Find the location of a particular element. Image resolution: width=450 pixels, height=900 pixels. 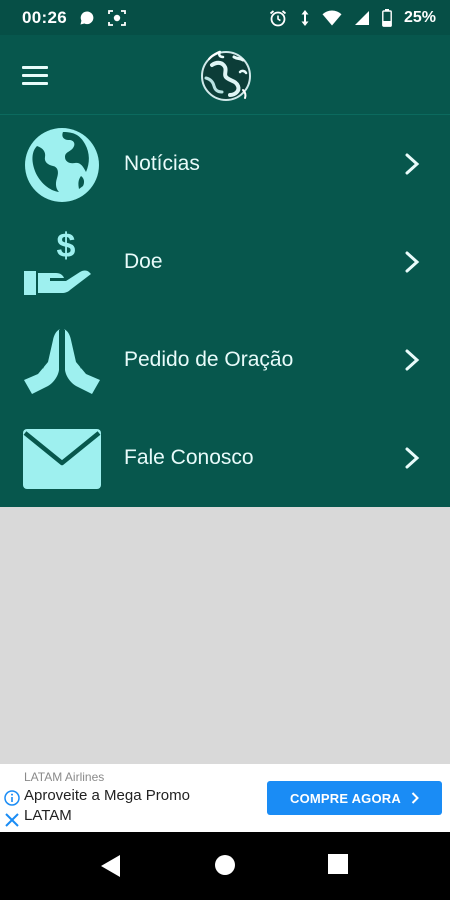

envelope-icon is located at coordinates (62, 459).